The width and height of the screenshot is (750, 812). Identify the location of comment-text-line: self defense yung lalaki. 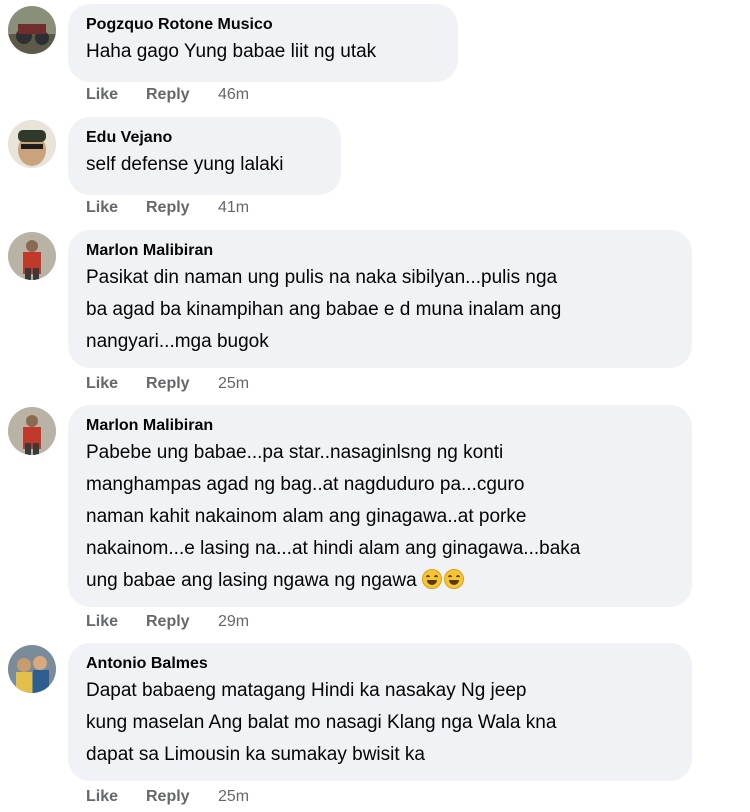
(185, 164).